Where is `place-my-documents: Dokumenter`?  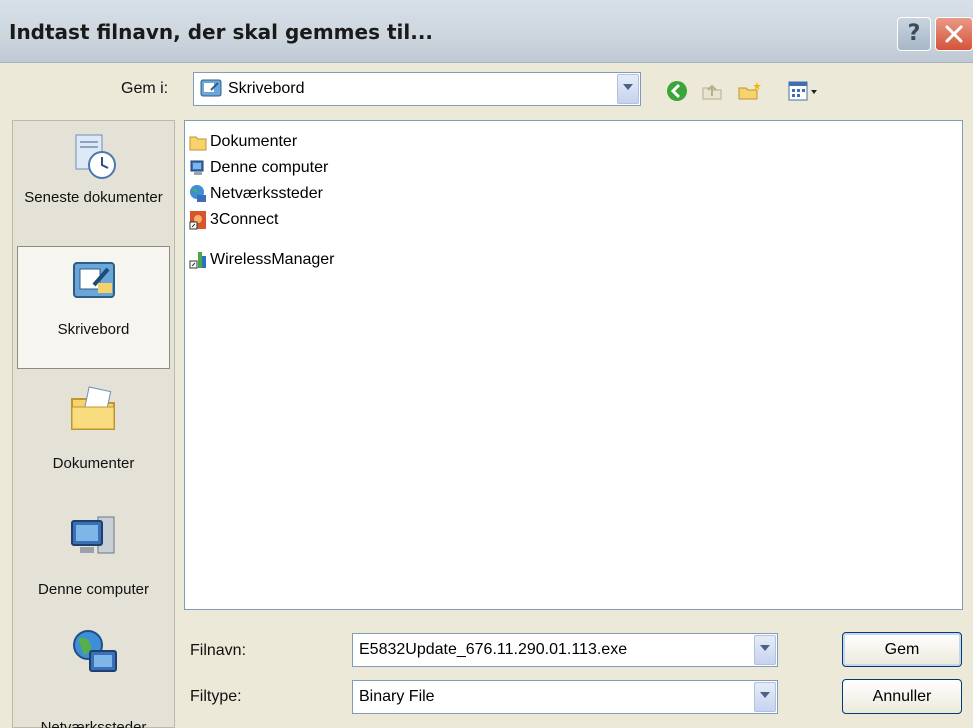 place-my-documents: Dokumenter is located at coordinates (93, 429).